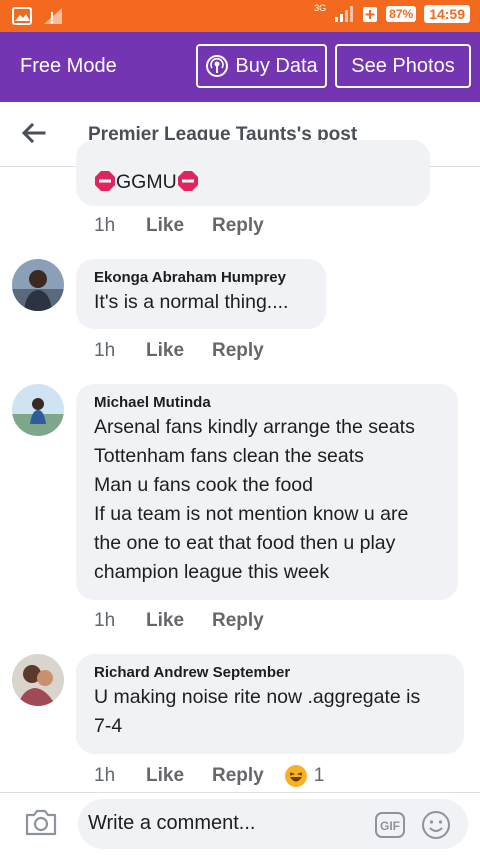  Describe the element at coordinates (229, 456) in the screenshot. I see `comment-text-line: Tottenham fans clean the seats` at that location.